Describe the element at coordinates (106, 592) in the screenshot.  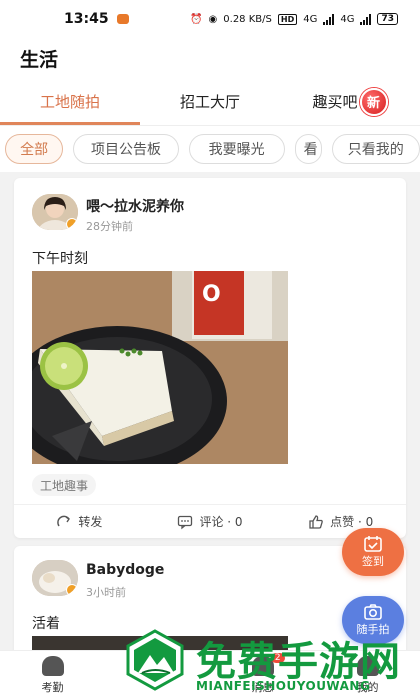
I see `post-time: 3小时前` at that location.